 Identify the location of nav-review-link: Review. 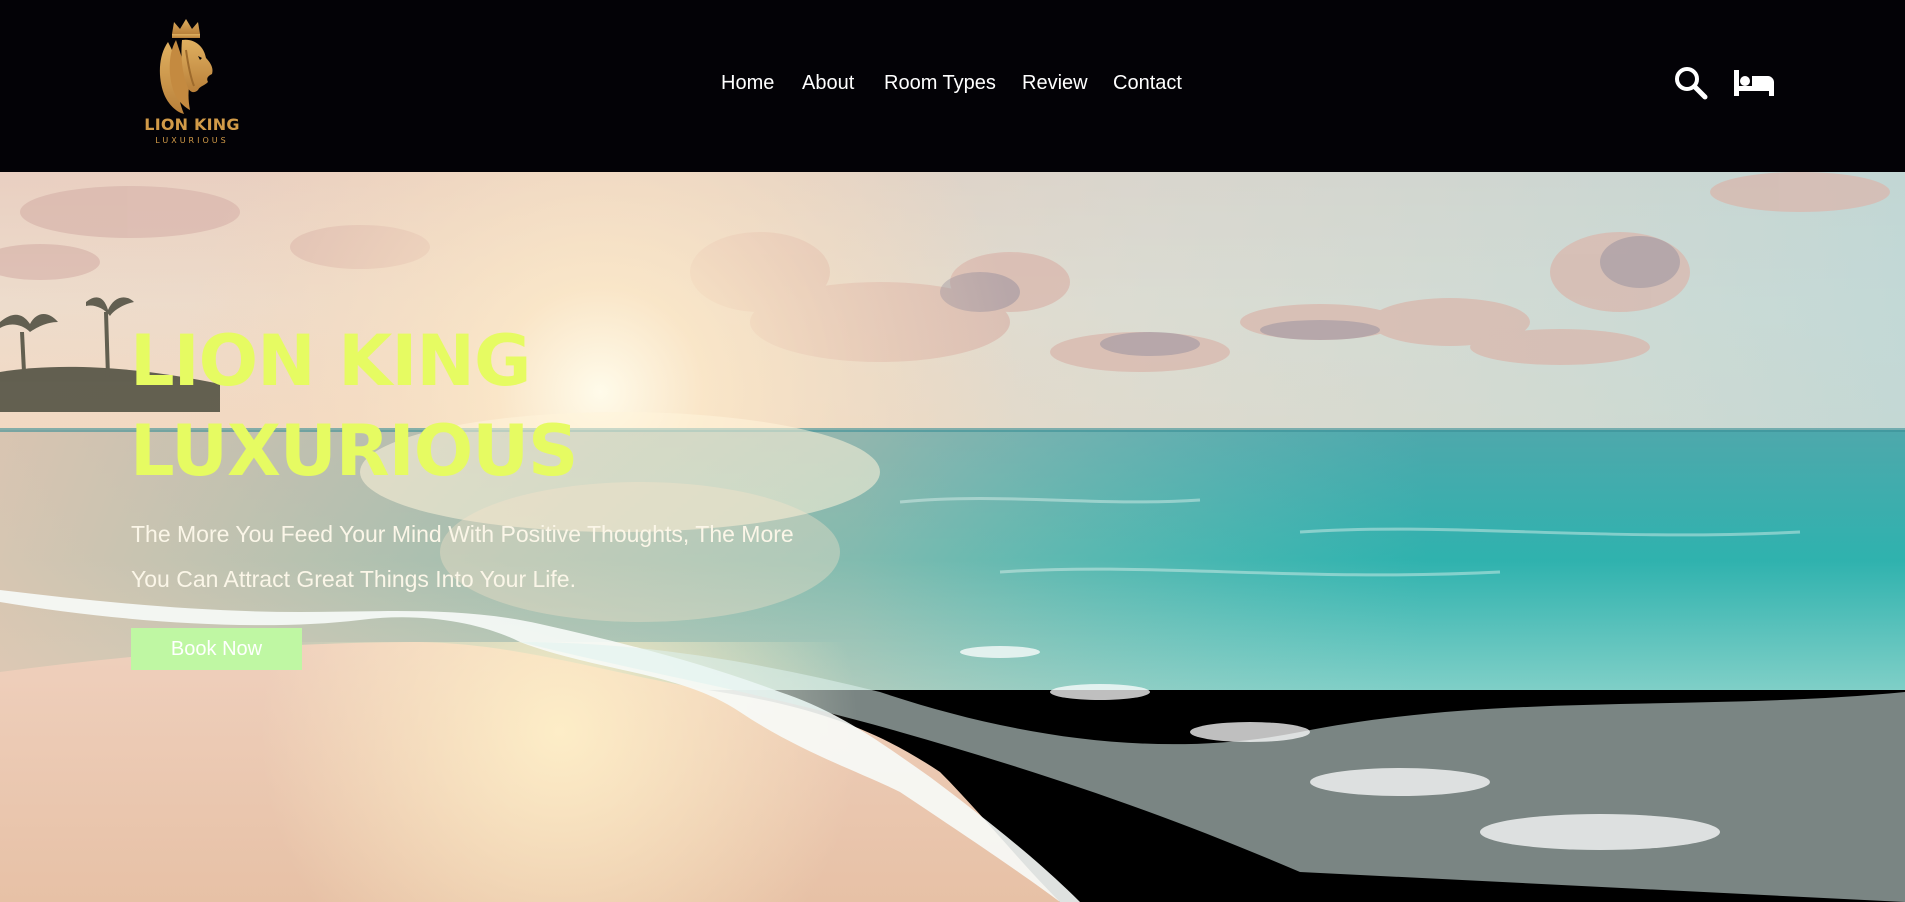
(1055, 83).